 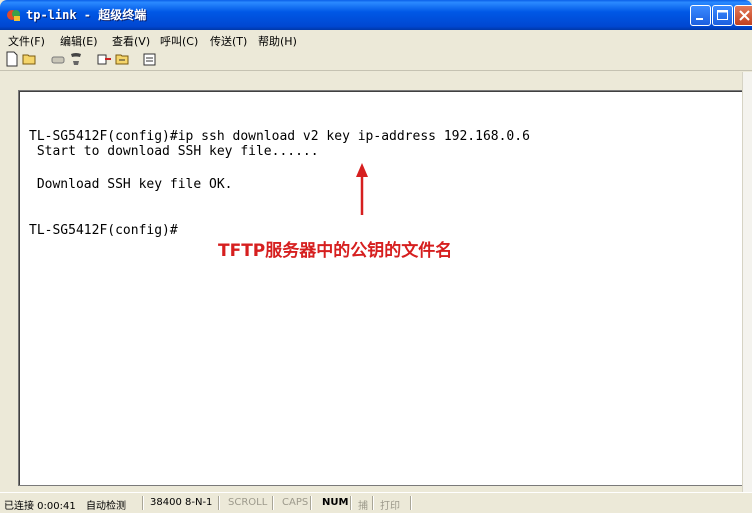 What do you see at coordinates (103, 230) in the screenshot?
I see `terminal-line-prompt: TL-SG5412F(config)#` at bounding box center [103, 230].